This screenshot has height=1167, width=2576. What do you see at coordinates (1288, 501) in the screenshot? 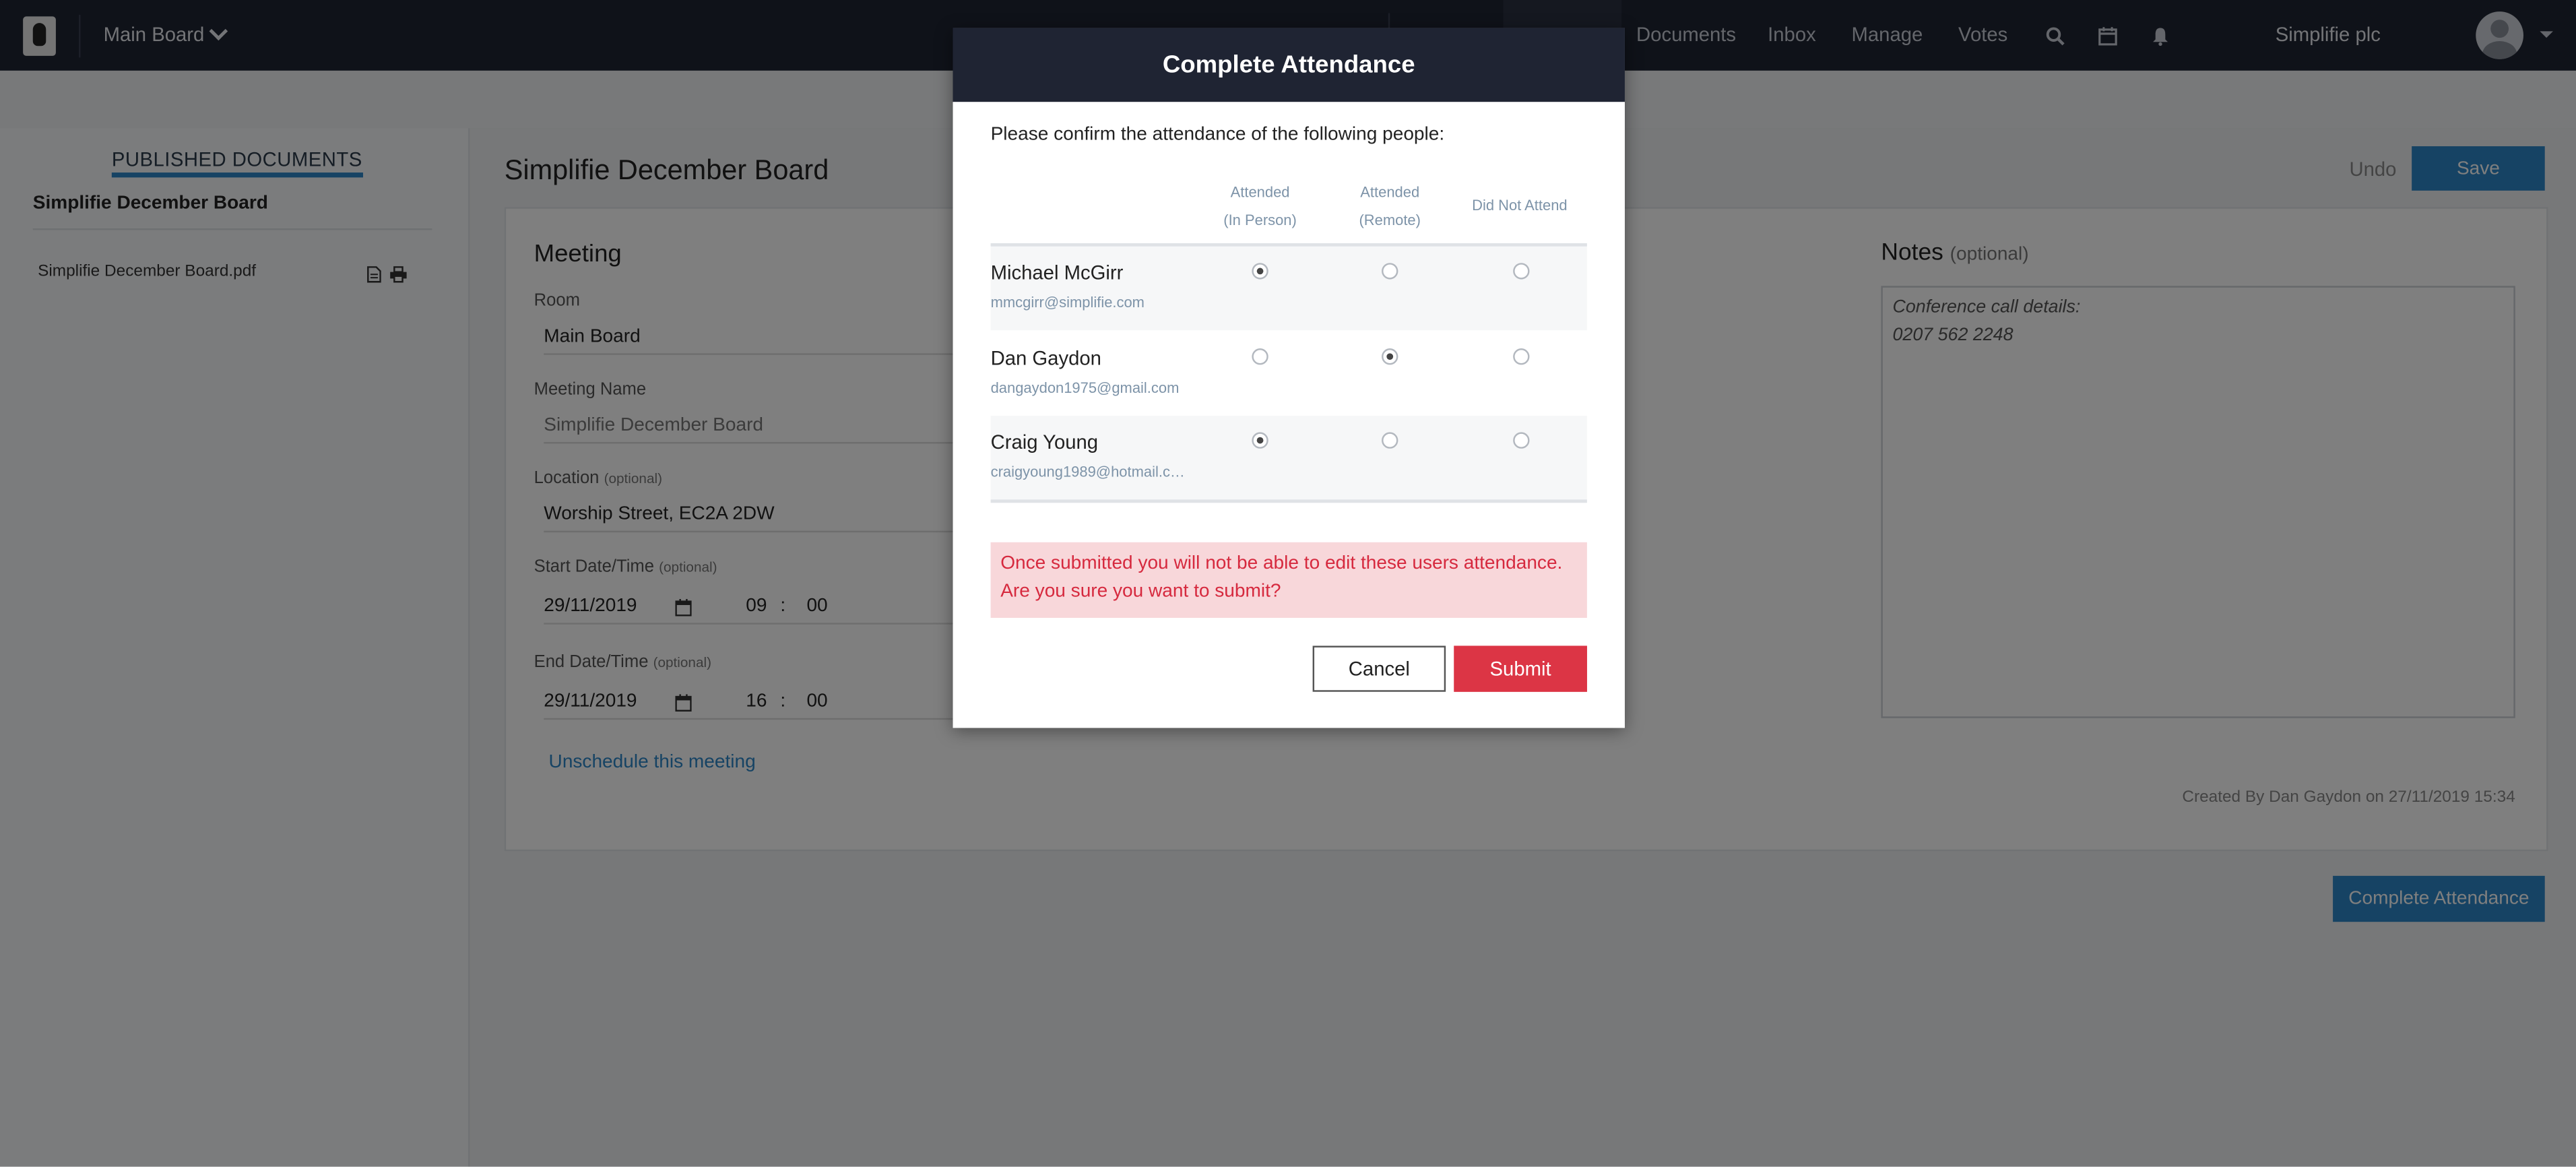
I see `divider` at bounding box center [1288, 501].